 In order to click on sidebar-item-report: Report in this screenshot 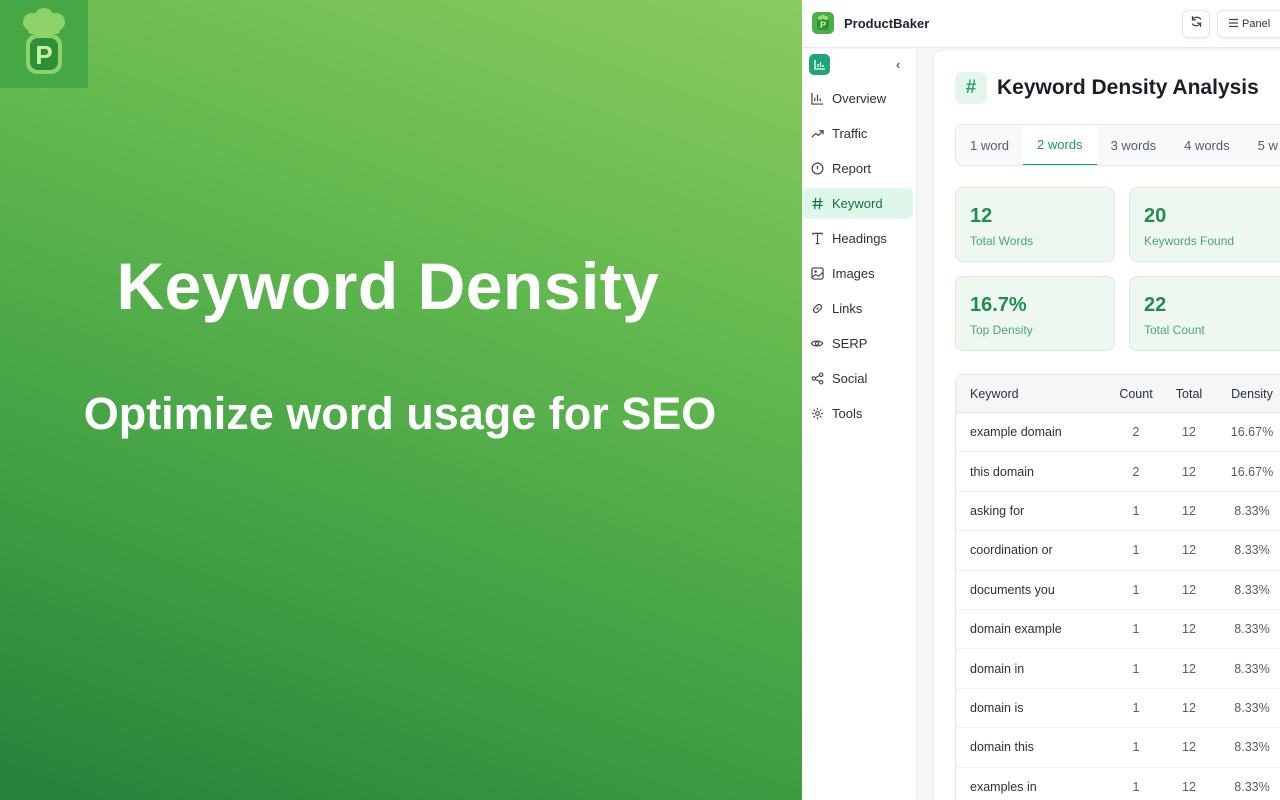, I will do `click(858, 168)`.